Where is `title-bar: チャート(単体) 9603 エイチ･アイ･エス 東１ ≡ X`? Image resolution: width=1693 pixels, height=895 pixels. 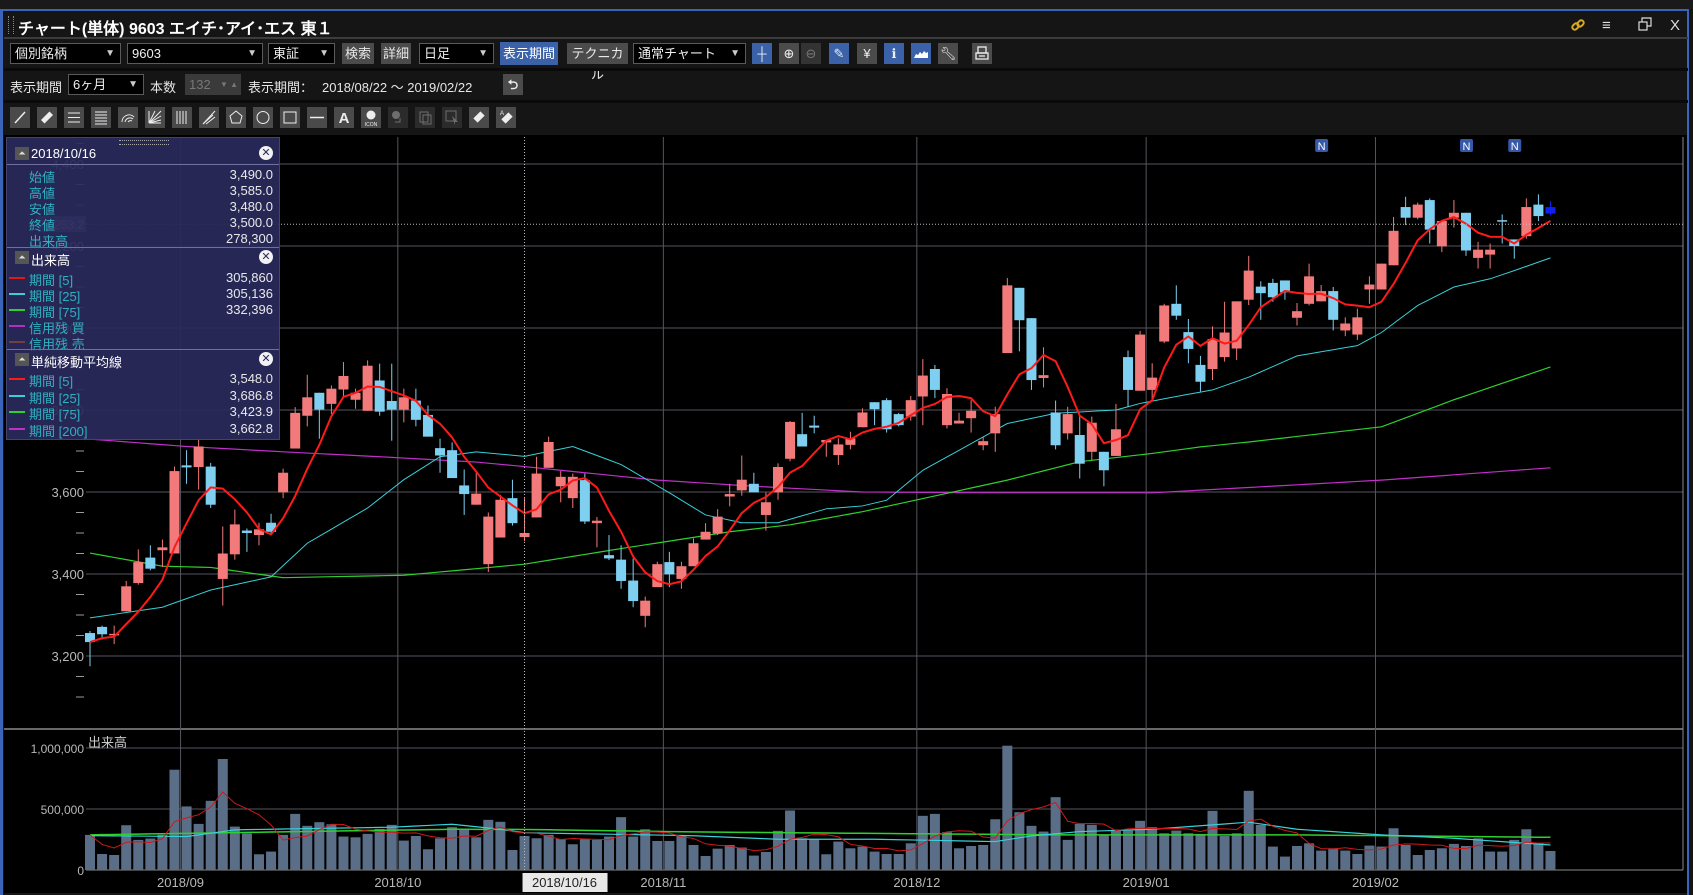
title-bar: チャート(単体) 9603 エイチ･アイ･エス 東１ ≡ X is located at coordinates (846, 25).